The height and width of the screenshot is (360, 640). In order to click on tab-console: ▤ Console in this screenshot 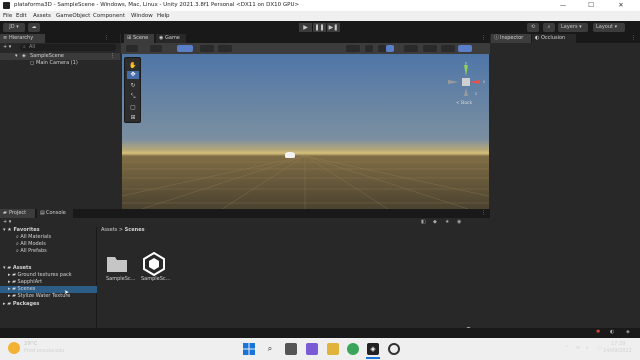, I will do `click(55, 213)`.